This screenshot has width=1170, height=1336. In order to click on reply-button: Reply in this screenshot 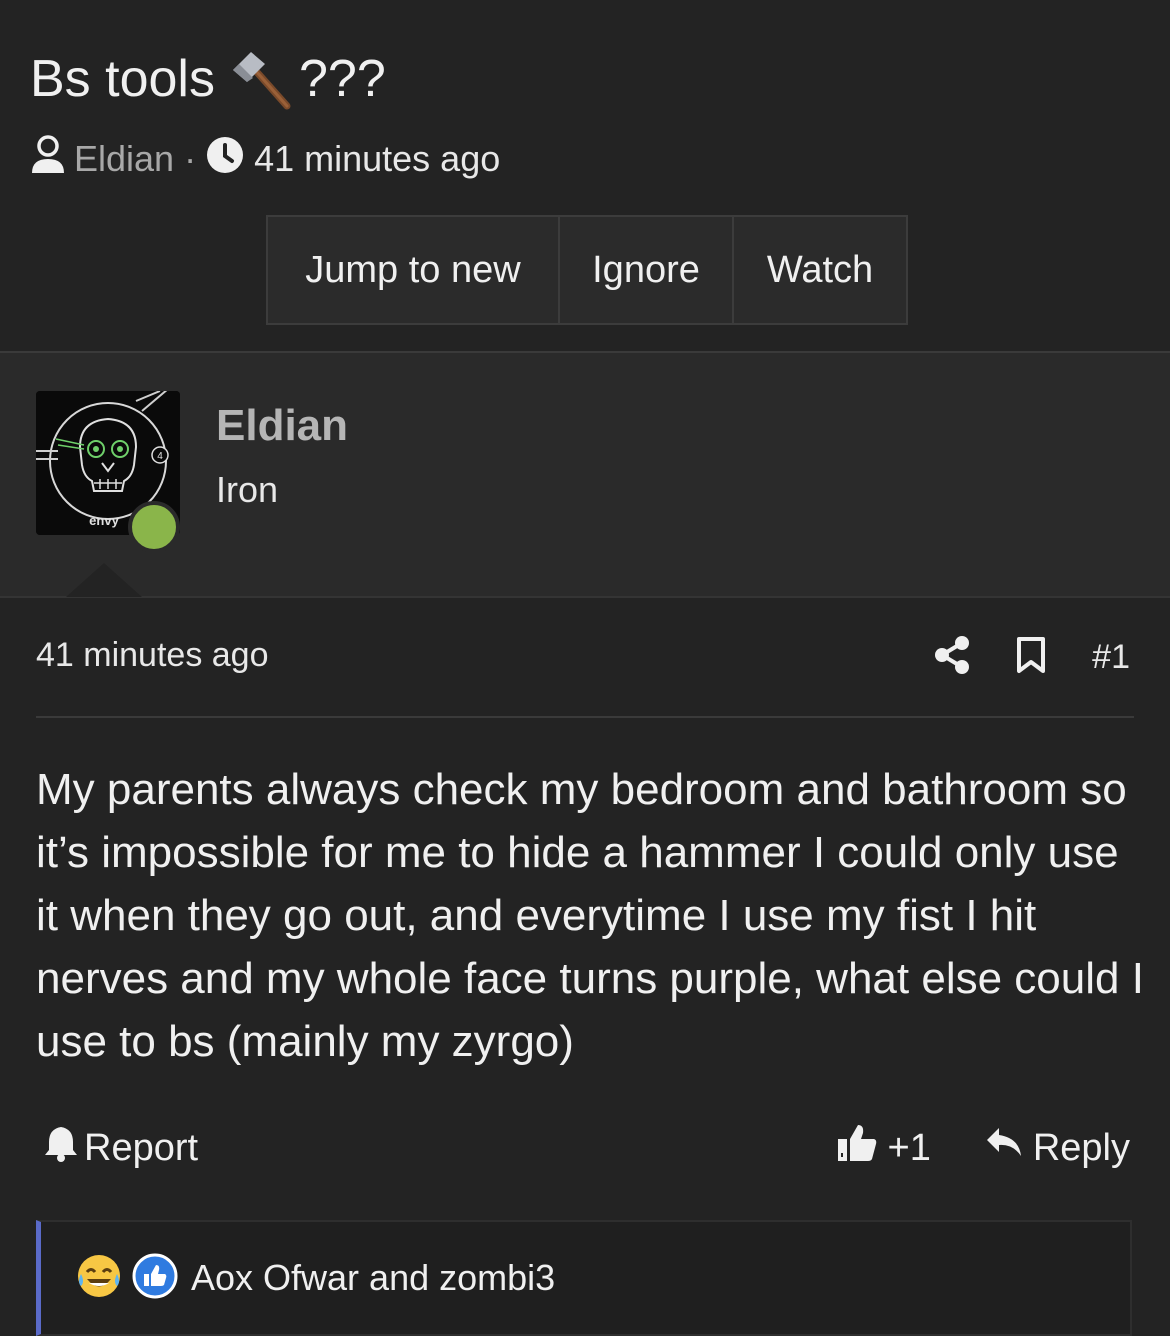, I will do `click(1057, 1148)`.